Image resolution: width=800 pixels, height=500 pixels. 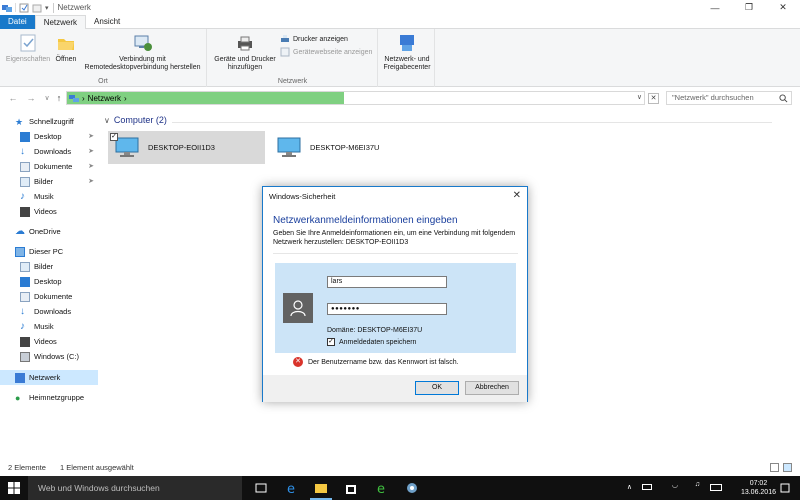 I want to click on notifications-icon, so click(x=785, y=488).